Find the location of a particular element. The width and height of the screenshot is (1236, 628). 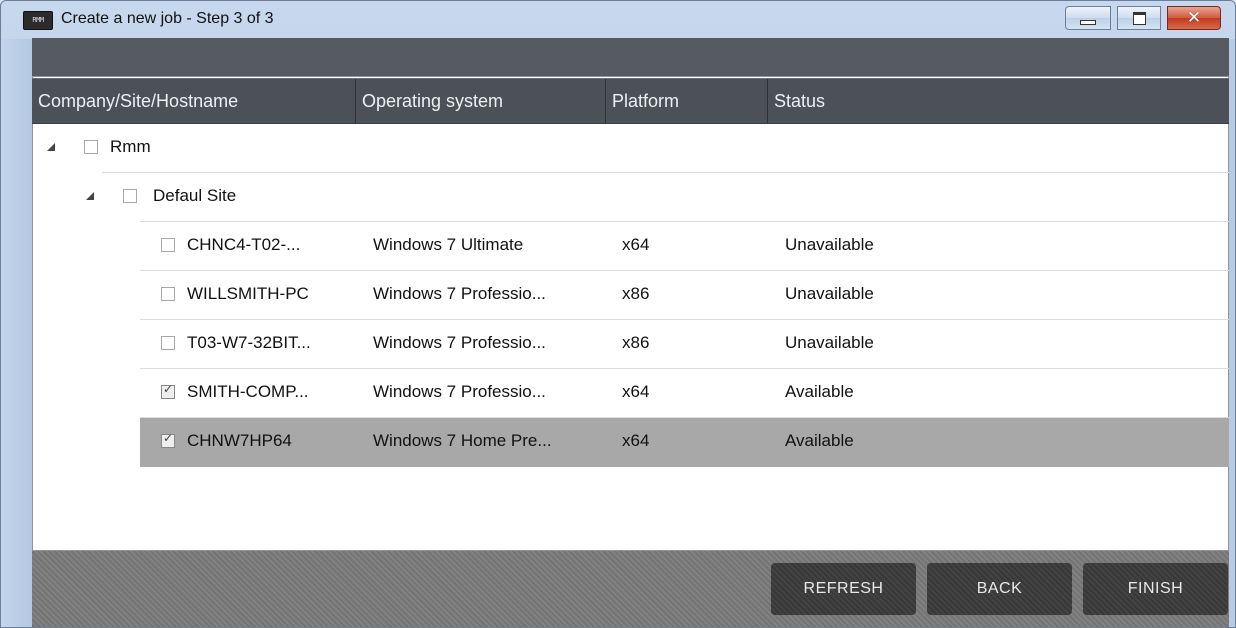

hostname-cell: CHNW7HP64 is located at coordinates (239, 440).